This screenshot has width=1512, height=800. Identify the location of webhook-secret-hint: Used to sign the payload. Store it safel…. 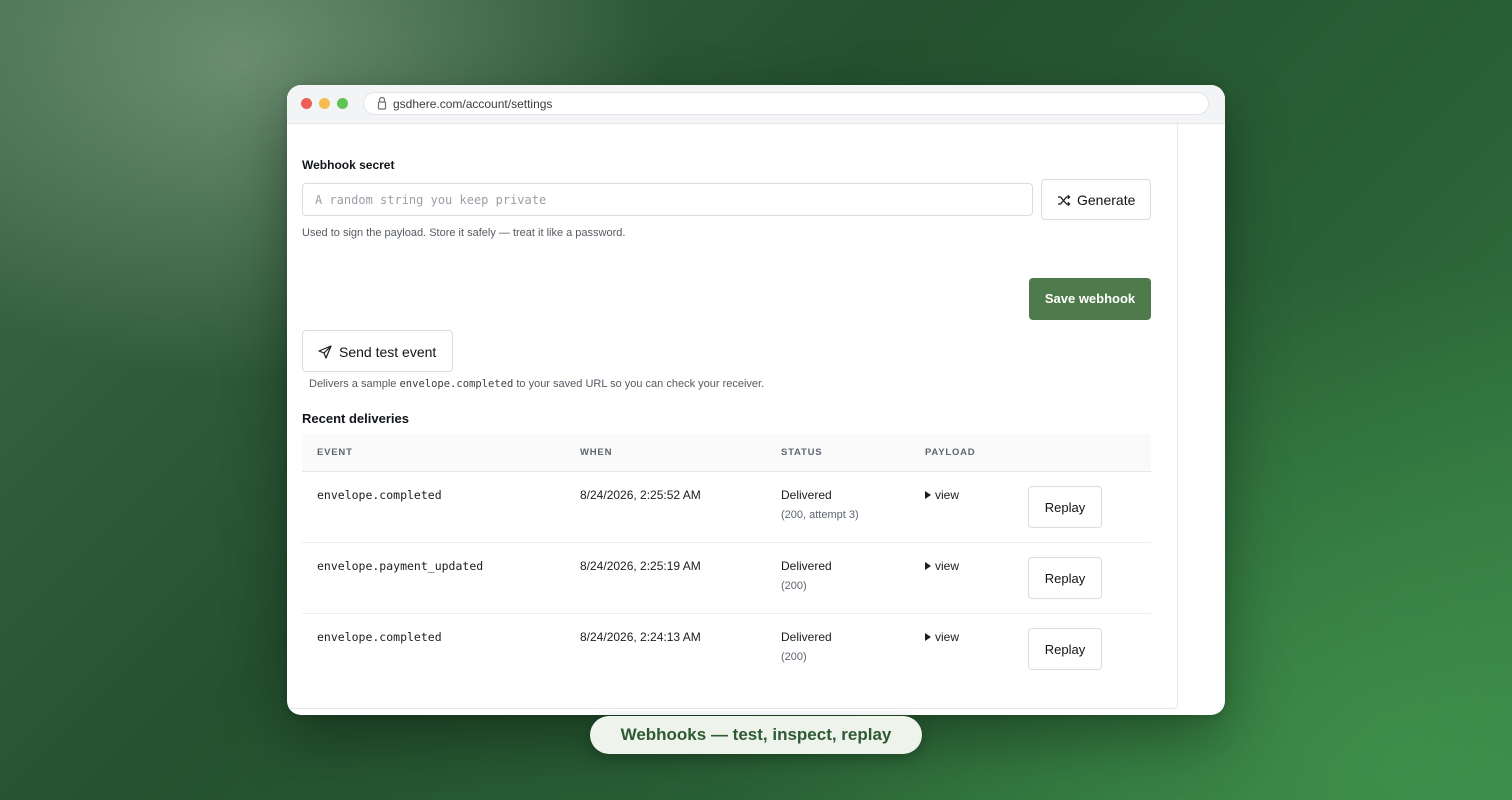
(464, 233).